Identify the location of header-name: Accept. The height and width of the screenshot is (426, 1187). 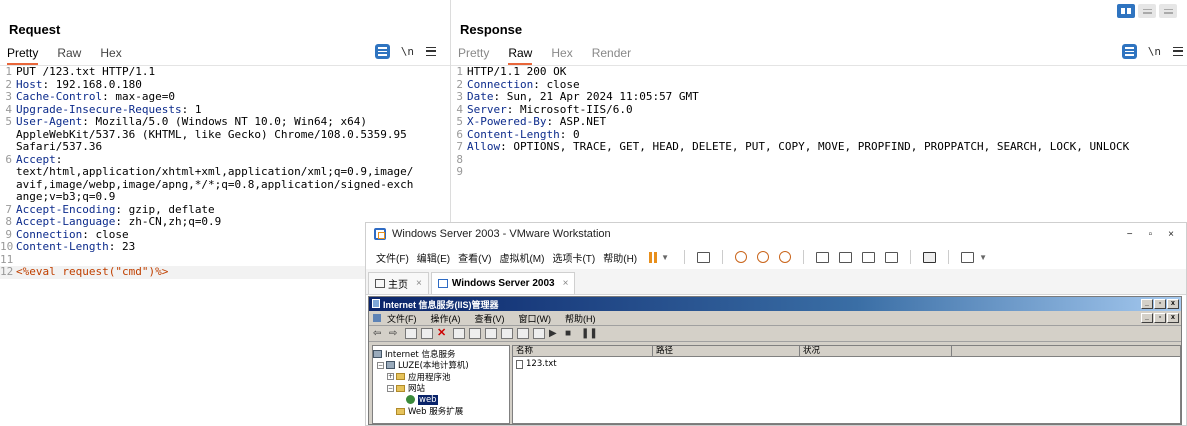
(36, 159).